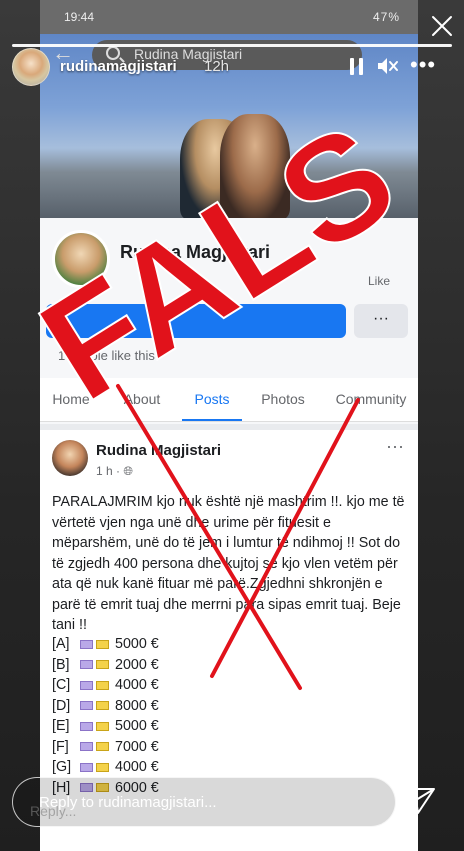 This screenshot has height=851, width=464. What do you see at coordinates (137, 746) in the screenshot?
I see `prize-amount: 7000 €` at bounding box center [137, 746].